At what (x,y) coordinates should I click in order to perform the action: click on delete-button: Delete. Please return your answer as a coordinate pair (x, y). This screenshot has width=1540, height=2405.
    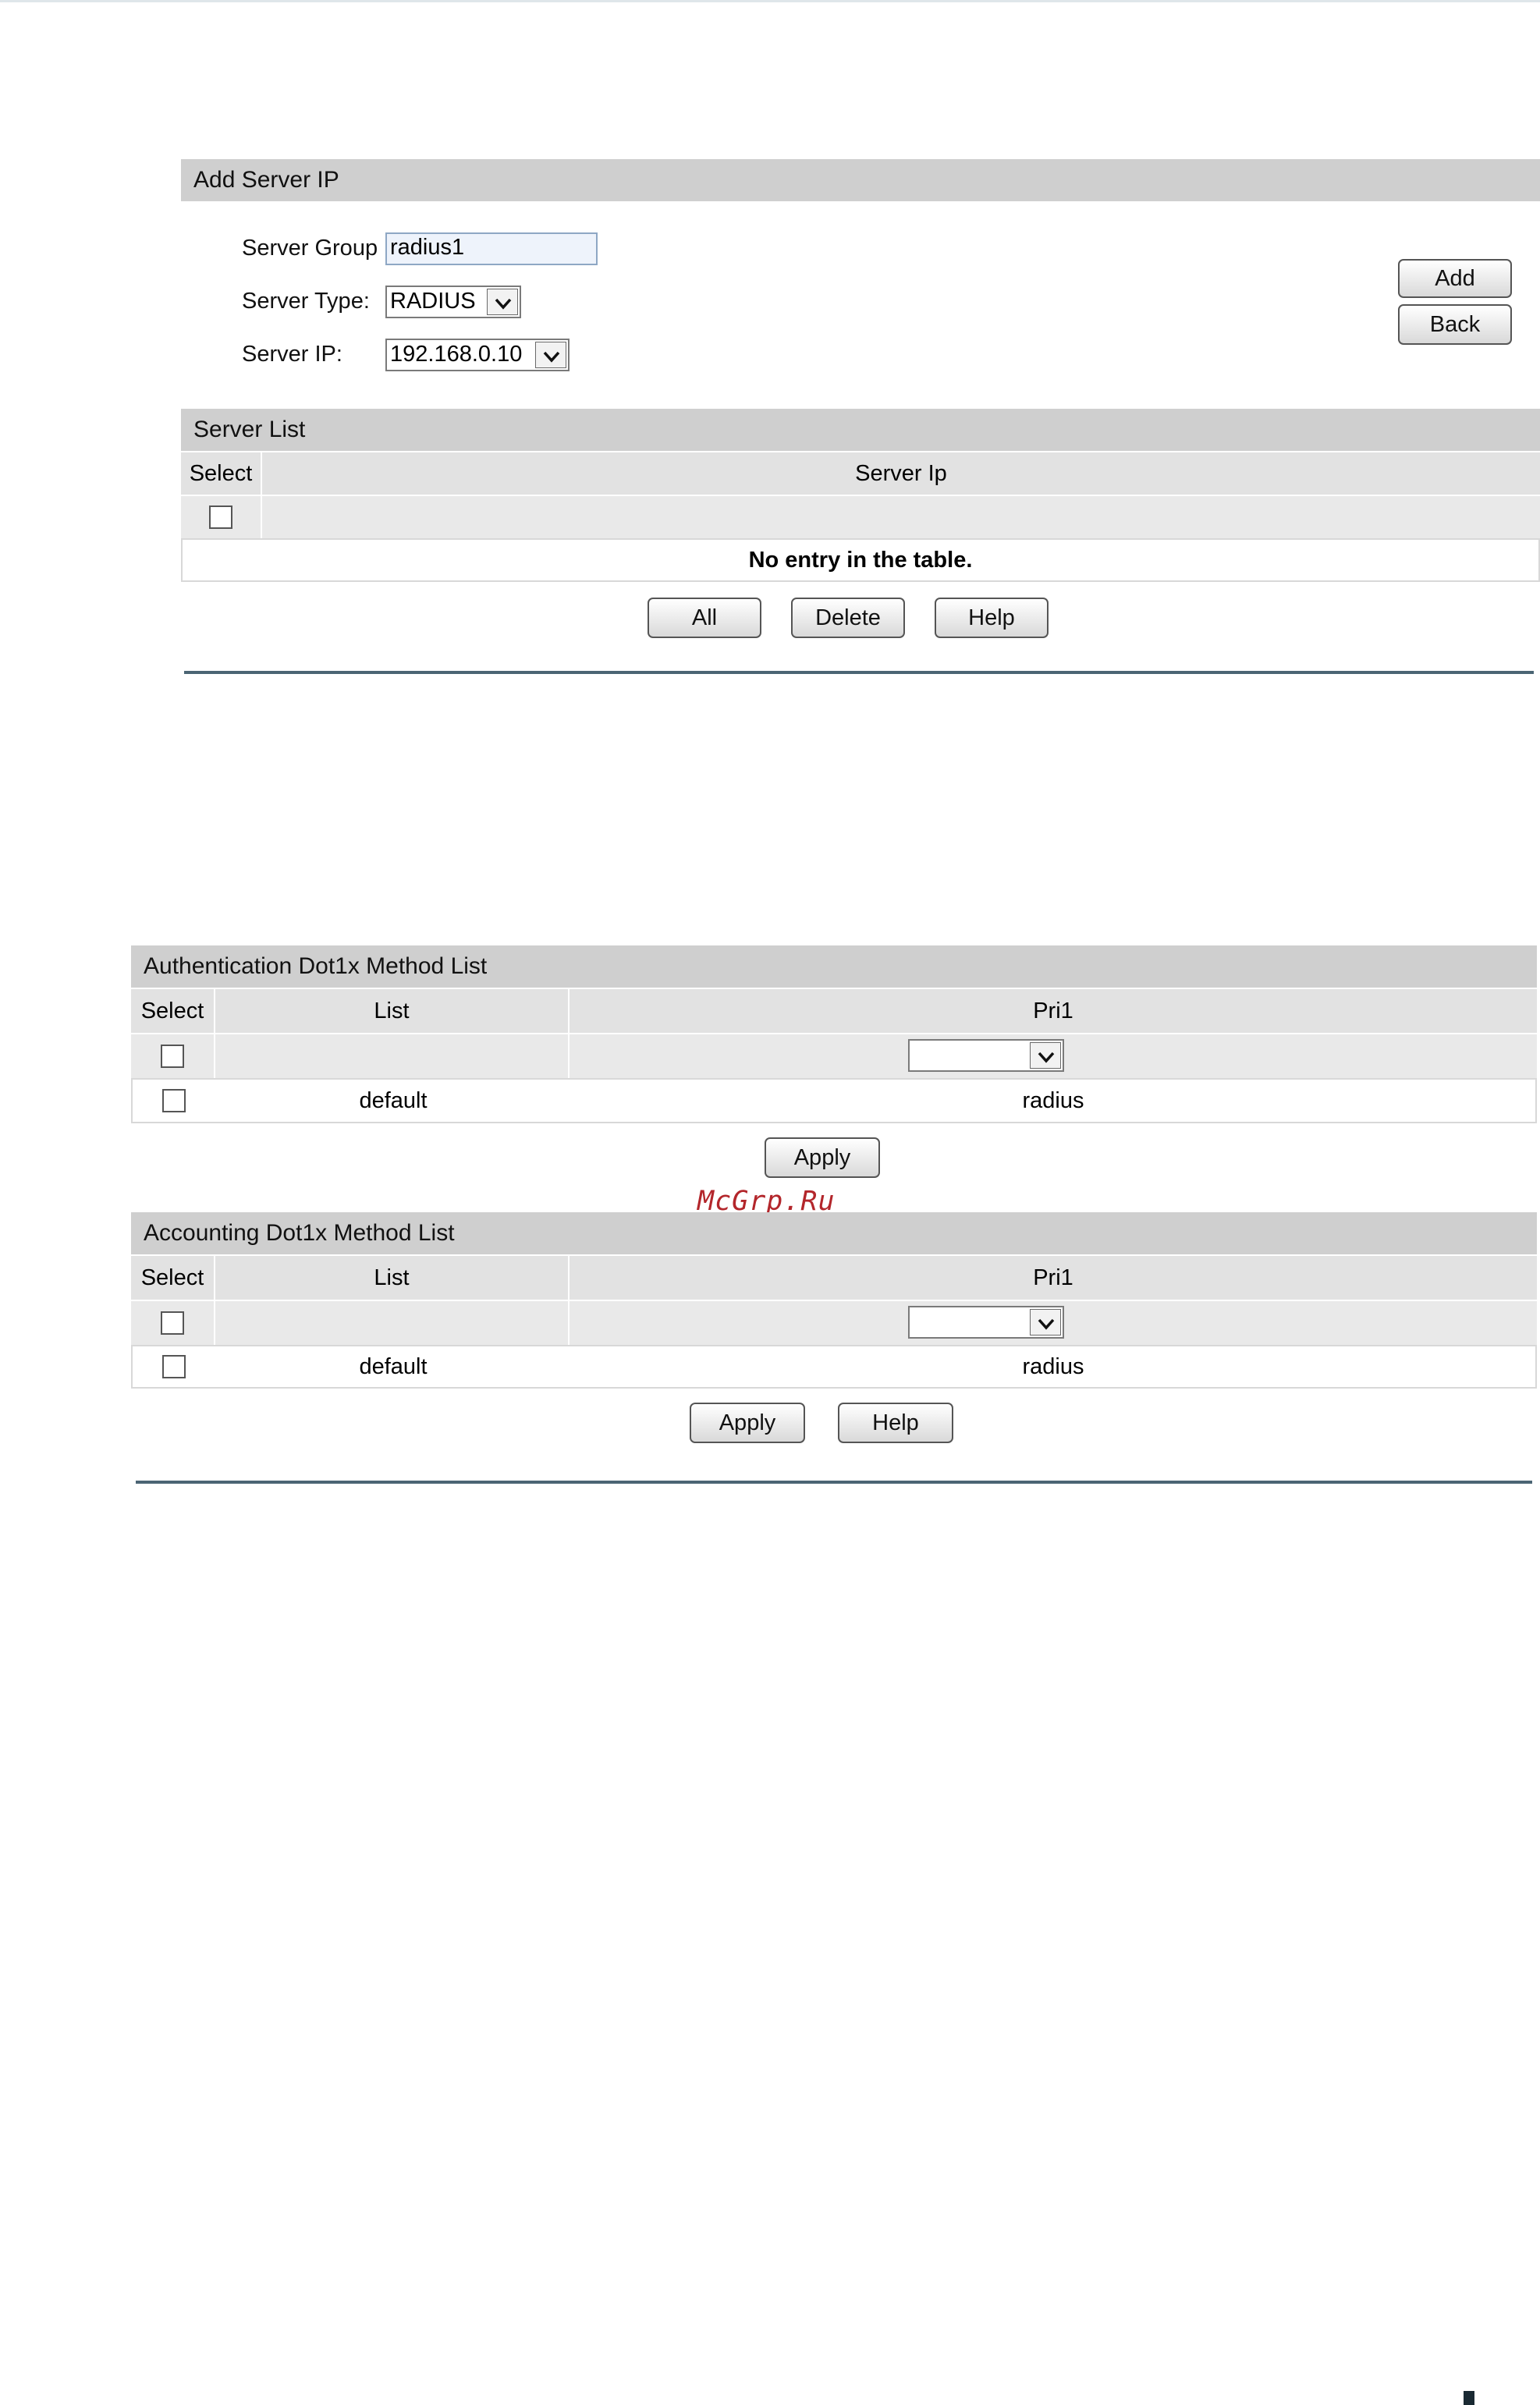
    Looking at the image, I should click on (848, 618).